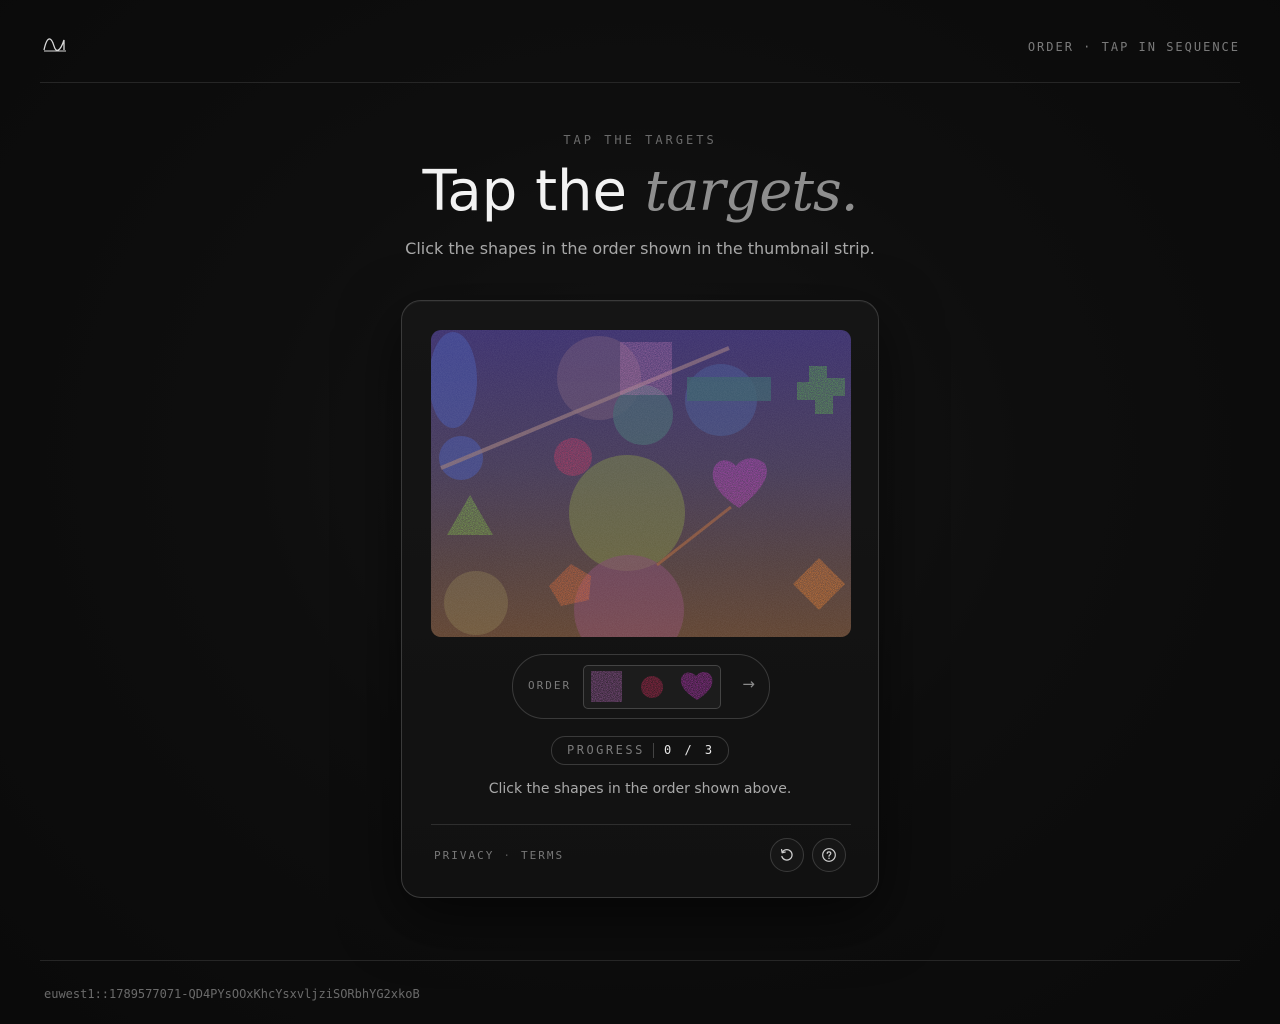 This screenshot has height=1024, width=1280. Describe the element at coordinates (640, 41) in the screenshot. I see `top-bar: ORDER · TAP IN SEQUENCE` at that location.